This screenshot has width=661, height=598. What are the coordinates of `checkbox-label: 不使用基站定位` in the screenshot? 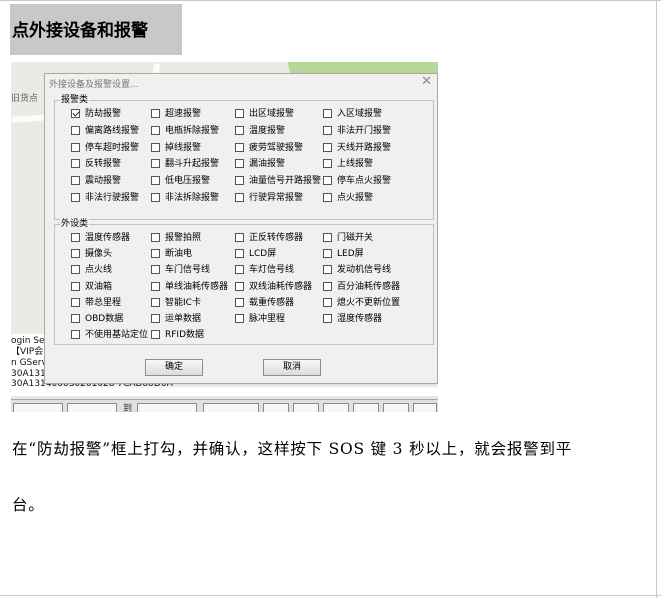 It's located at (117, 335).